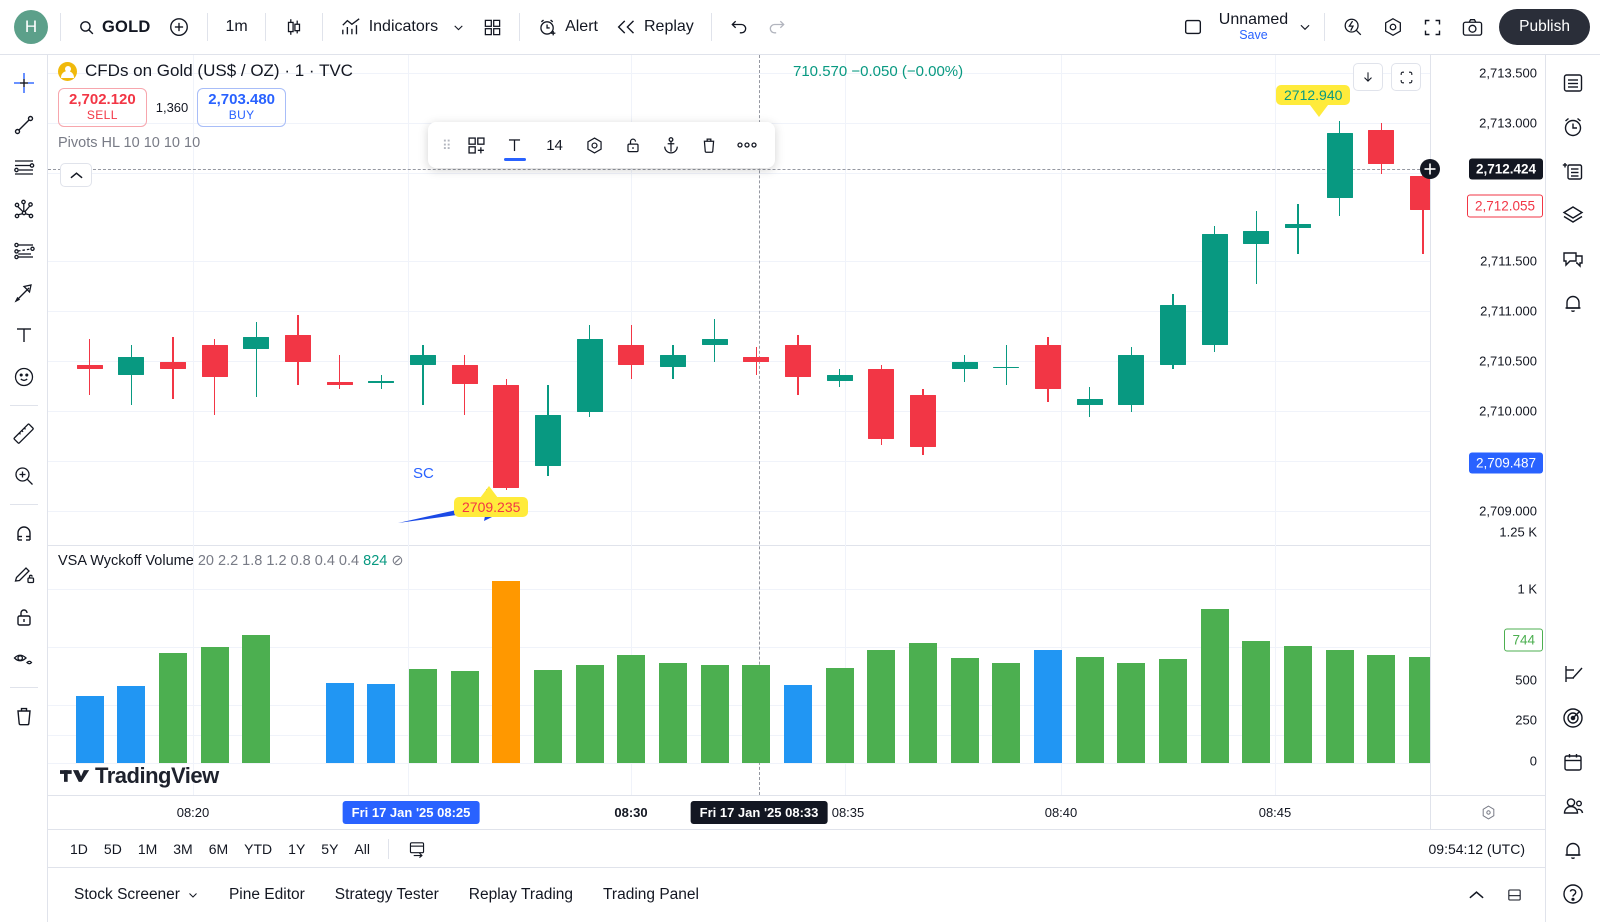 This screenshot has width=1600, height=922. What do you see at coordinates (739, 27) in the screenshot?
I see `undo-button` at bounding box center [739, 27].